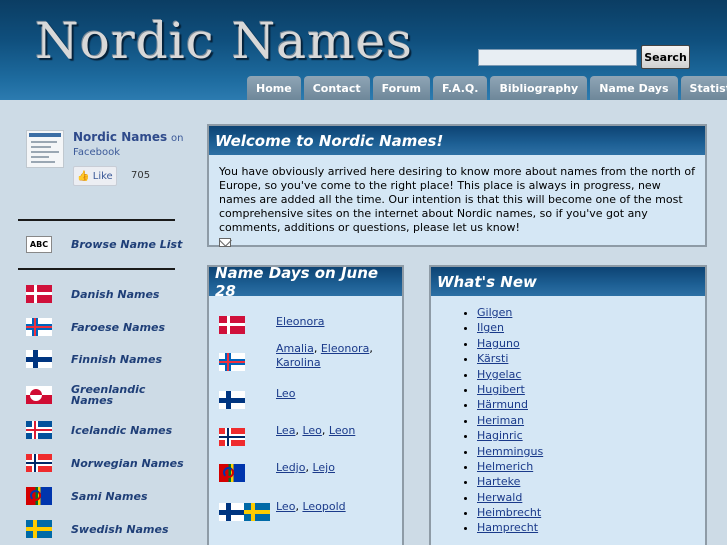 Image resolution: width=727 pixels, height=545 pixels. I want to click on sidebar-item-label: Swedish Names, so click(120, 529).